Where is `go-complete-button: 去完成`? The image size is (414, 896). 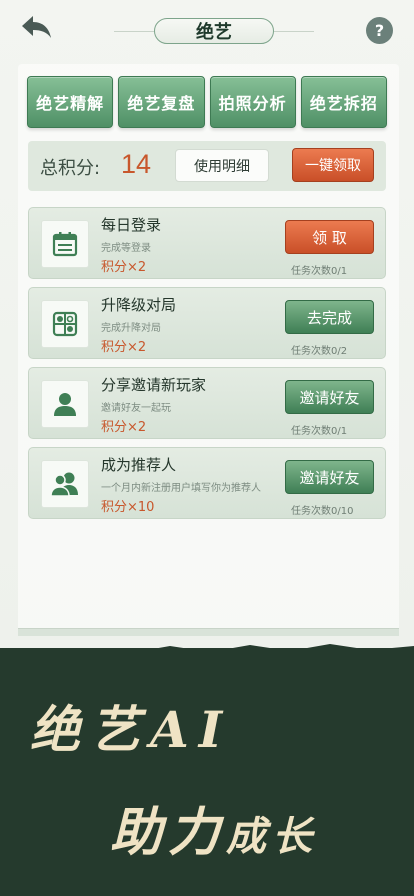
go-complete-button: 去完成 is located at coordinates (329, 317).